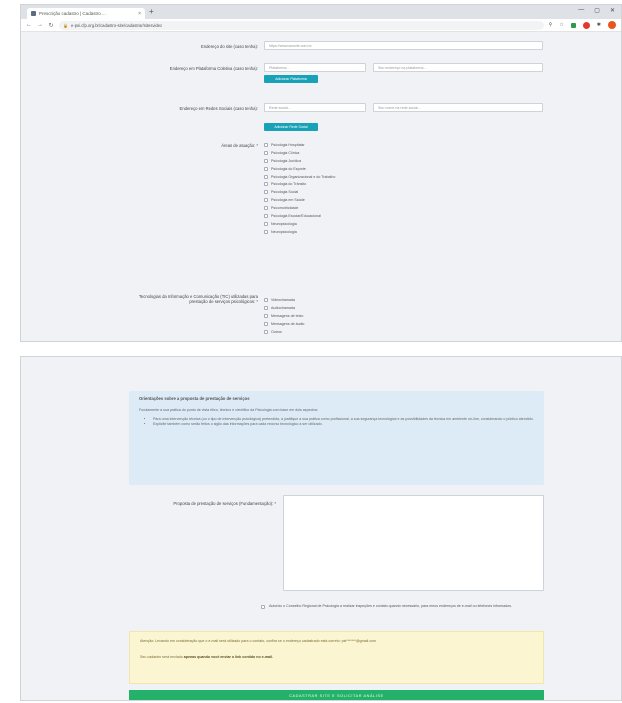 The height and width of the screenshot is (703, 622). What do you see at coordinates (551, 25) in the screenshot?
I see `search-icon: ⚲` at bounding box center [551, 25].